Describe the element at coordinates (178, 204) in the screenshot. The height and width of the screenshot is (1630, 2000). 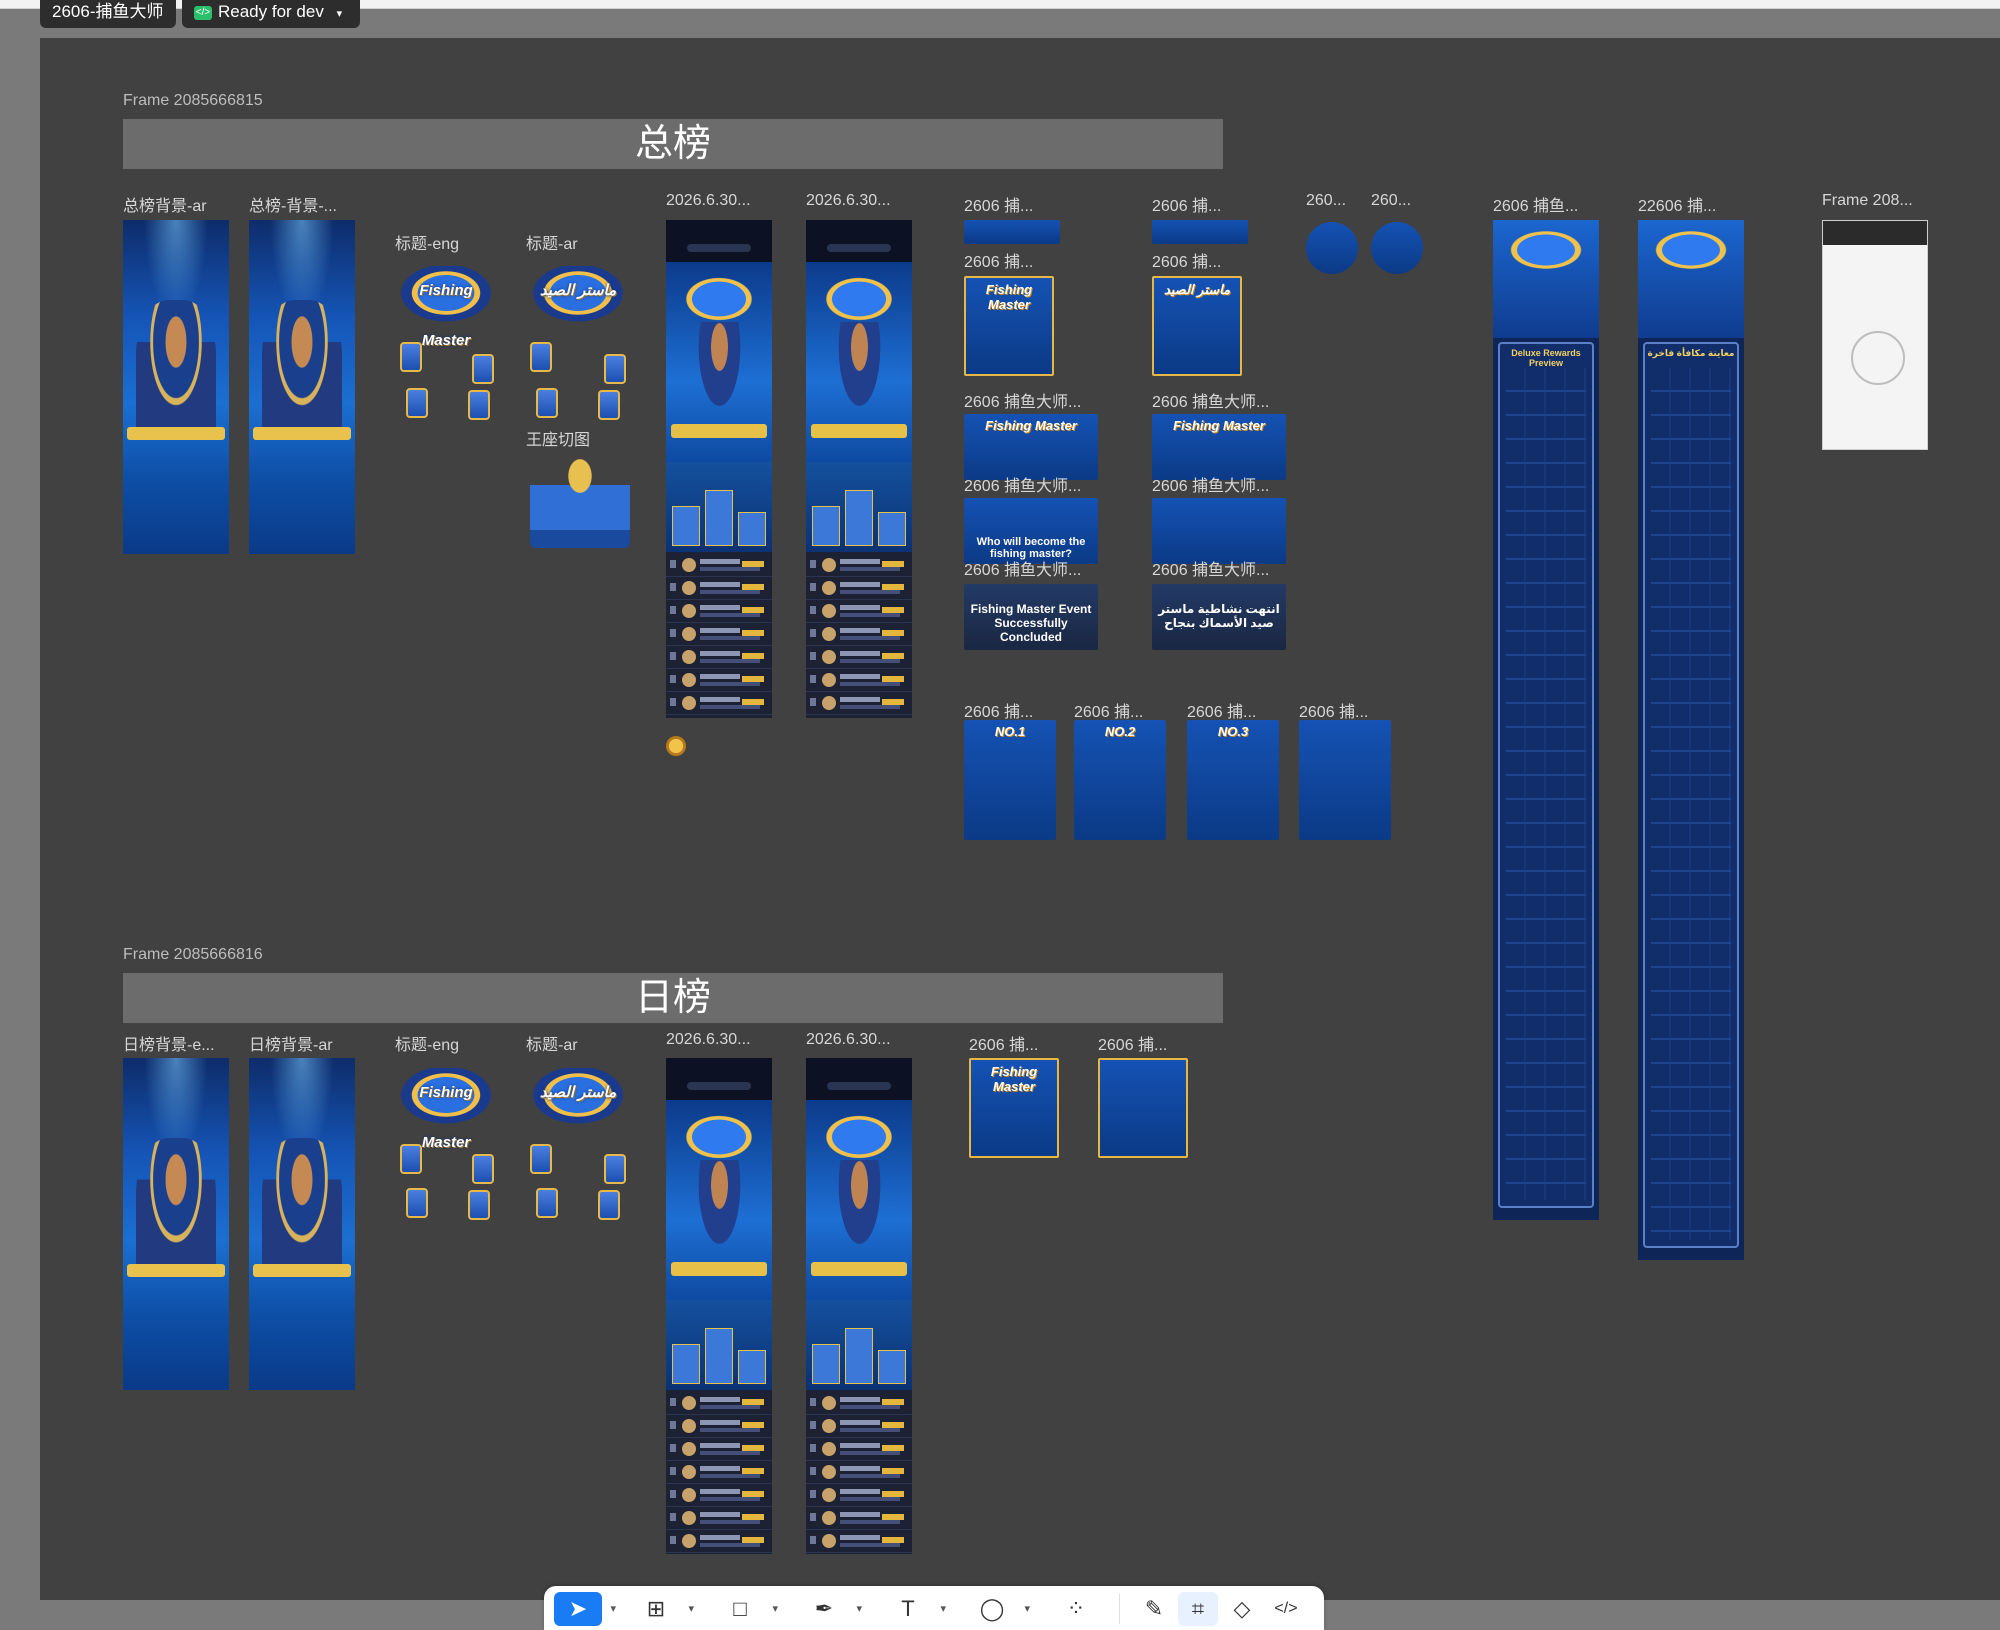
I see `layer-label: 总榜背景-ar` at that location.